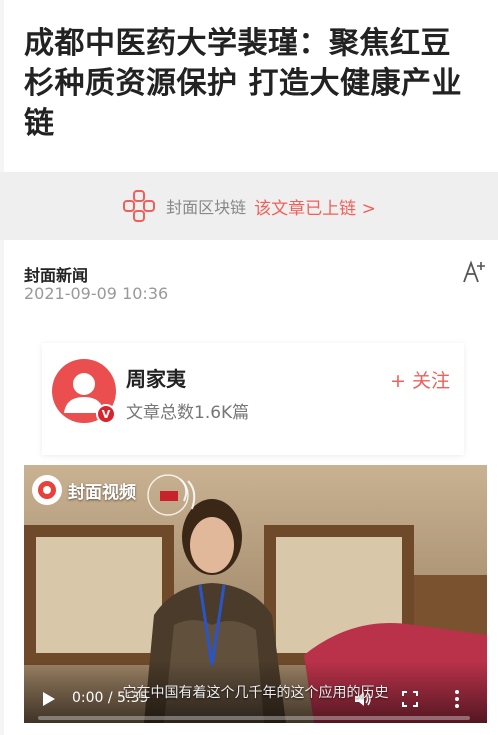 This screenshot has width=498, height=735. Describe the element at coordinates (253, 399) in the screenshot. I see `author-card: V 周家夷 文章总数1.6K篇 + 关注` at that location.